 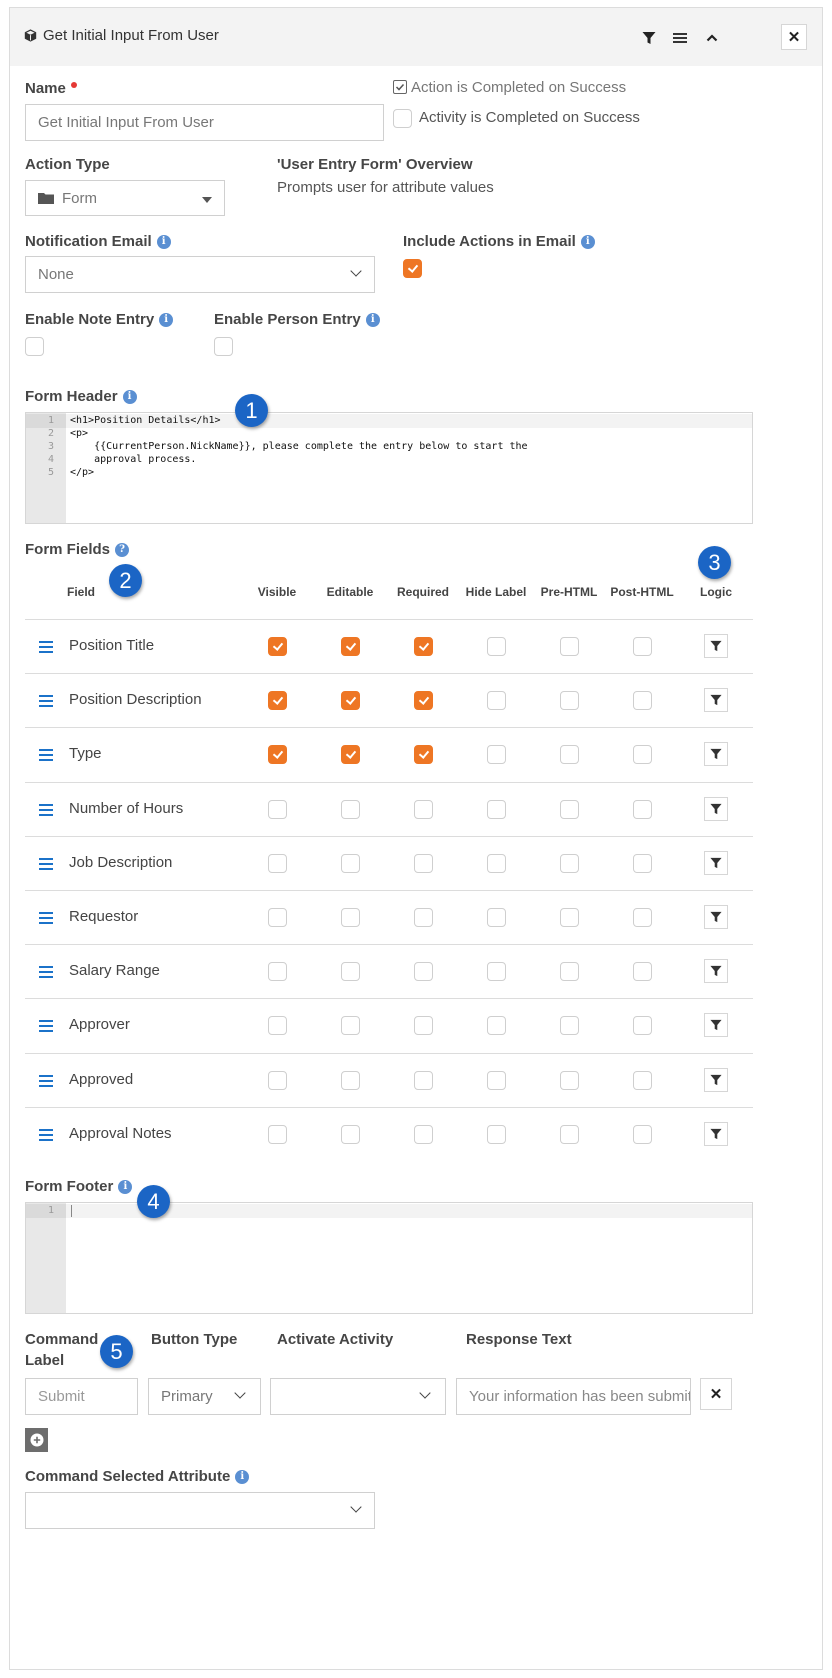 I want to click on command-selected-attribute-select, so click(x=200, y=1510).